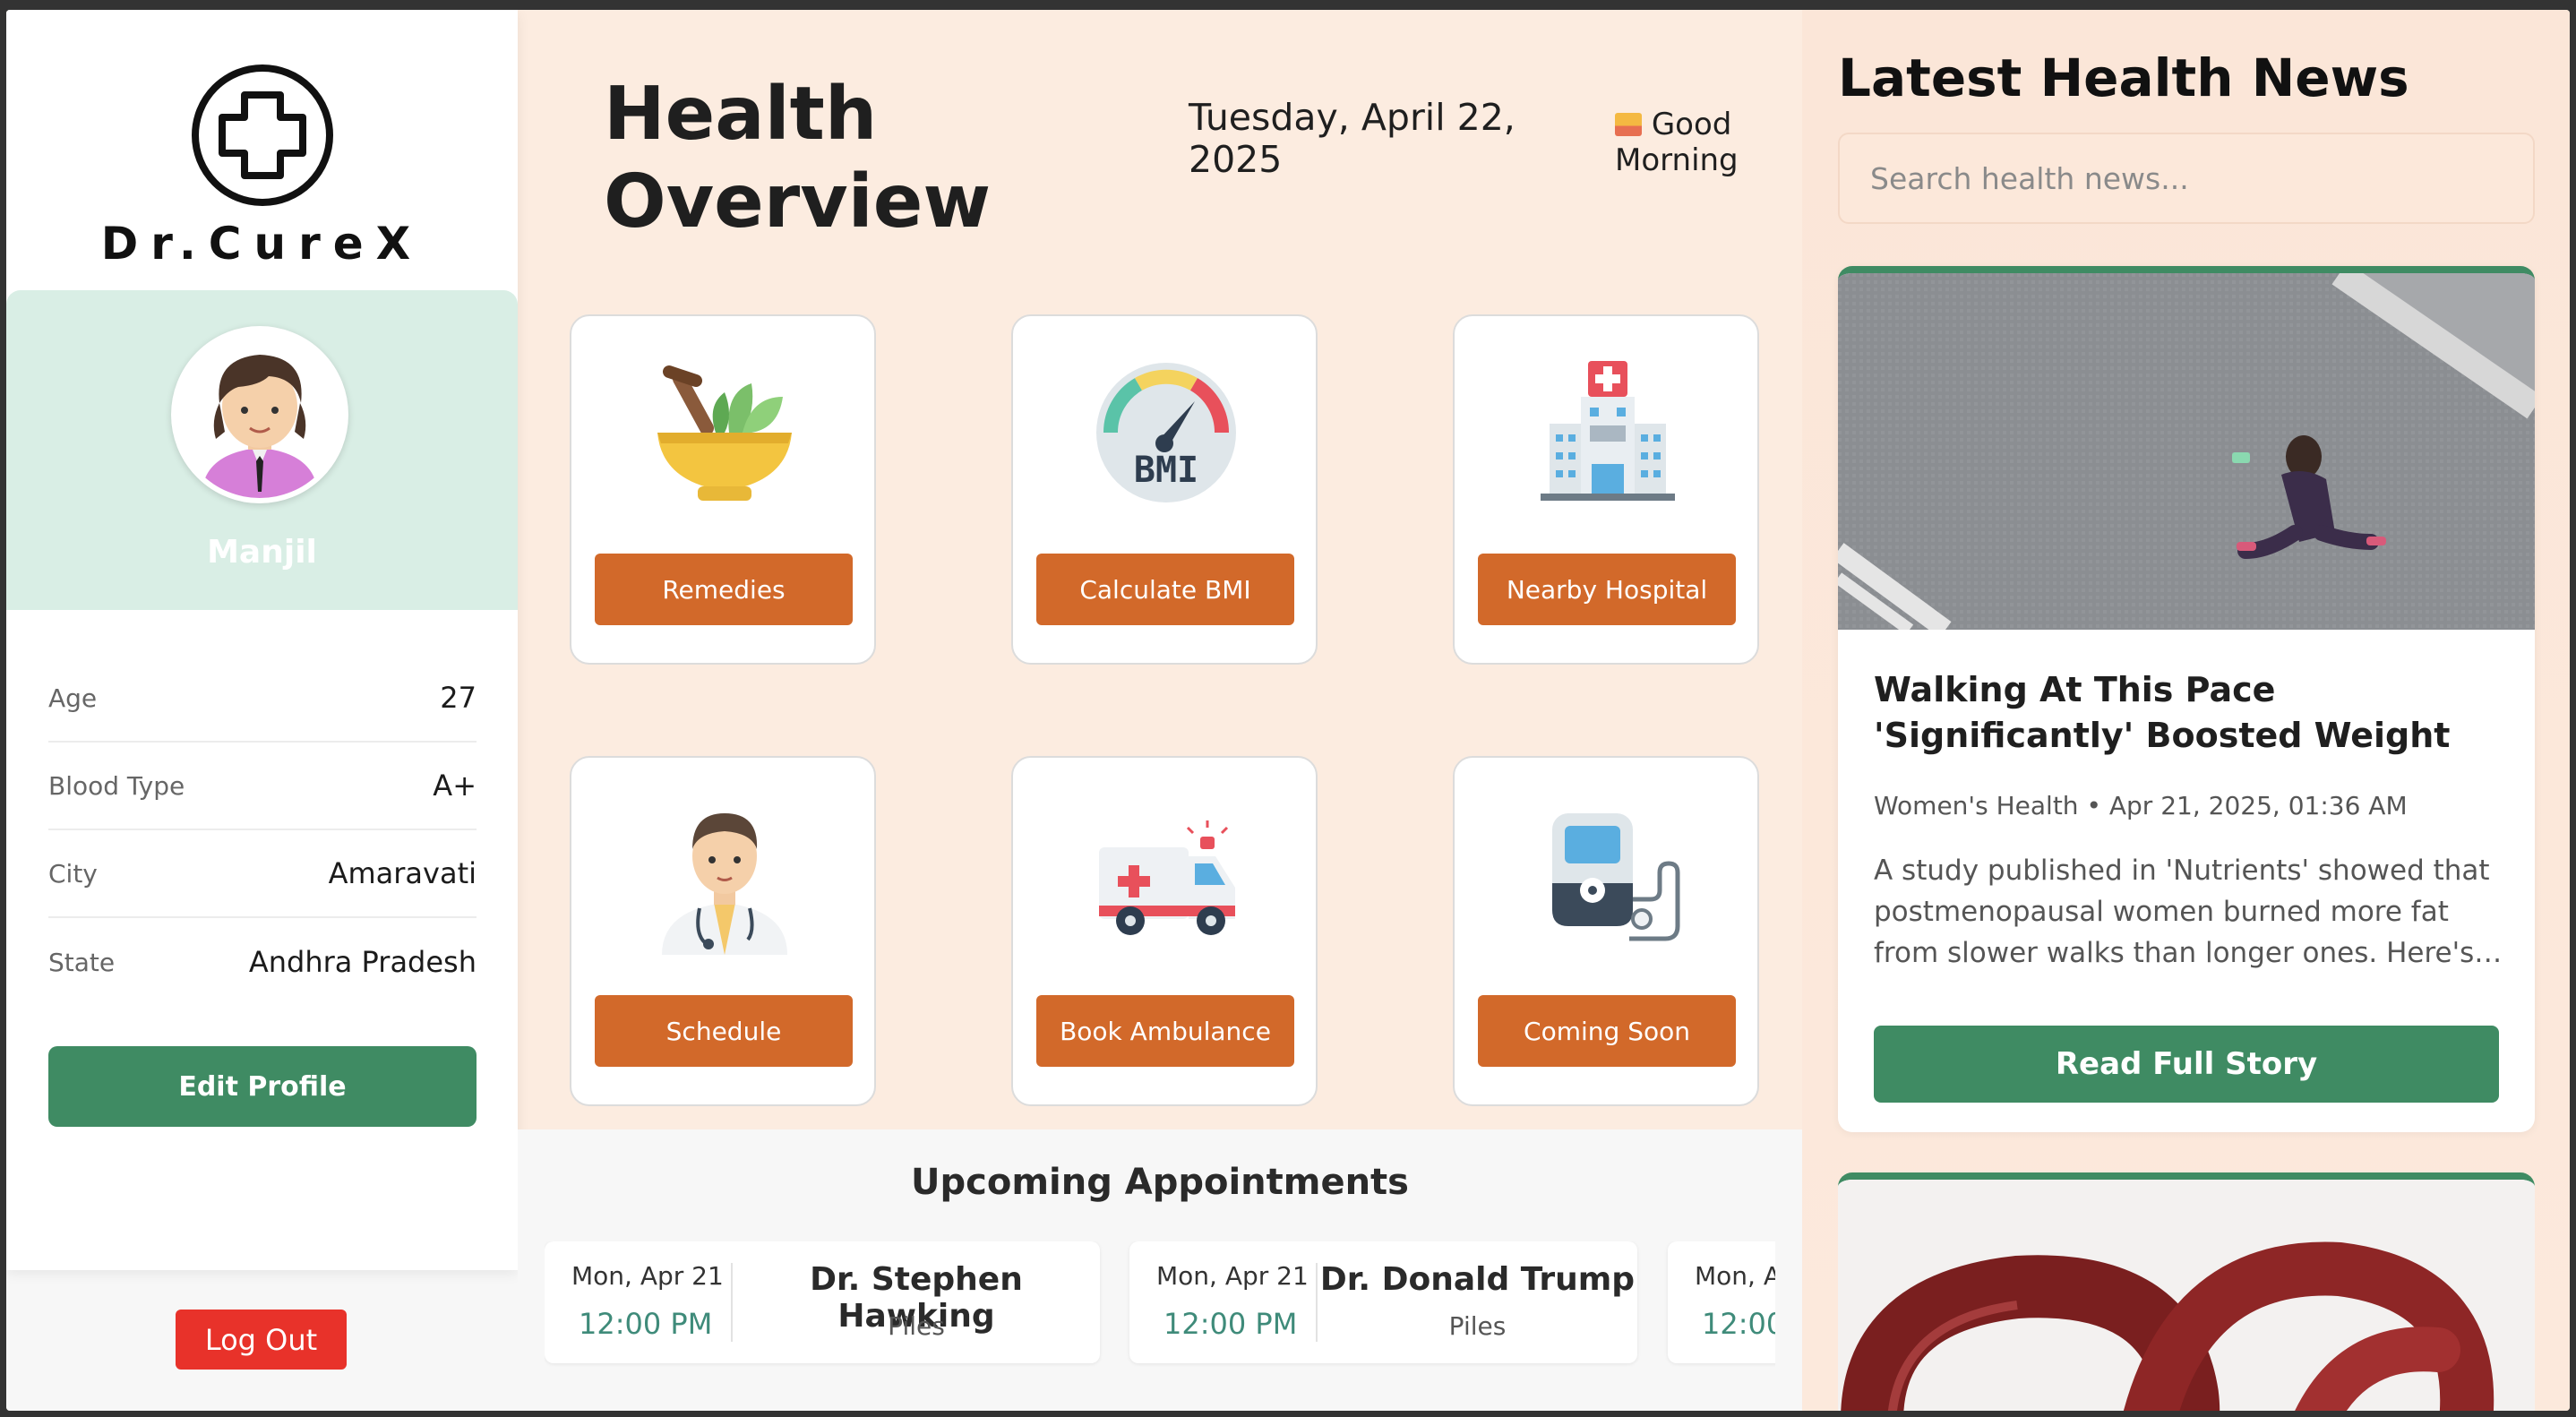 This screenshot has height=1417, width=2576. I want to click on current-date: Tuesday, April 22, 2025, so click(1352, 138).